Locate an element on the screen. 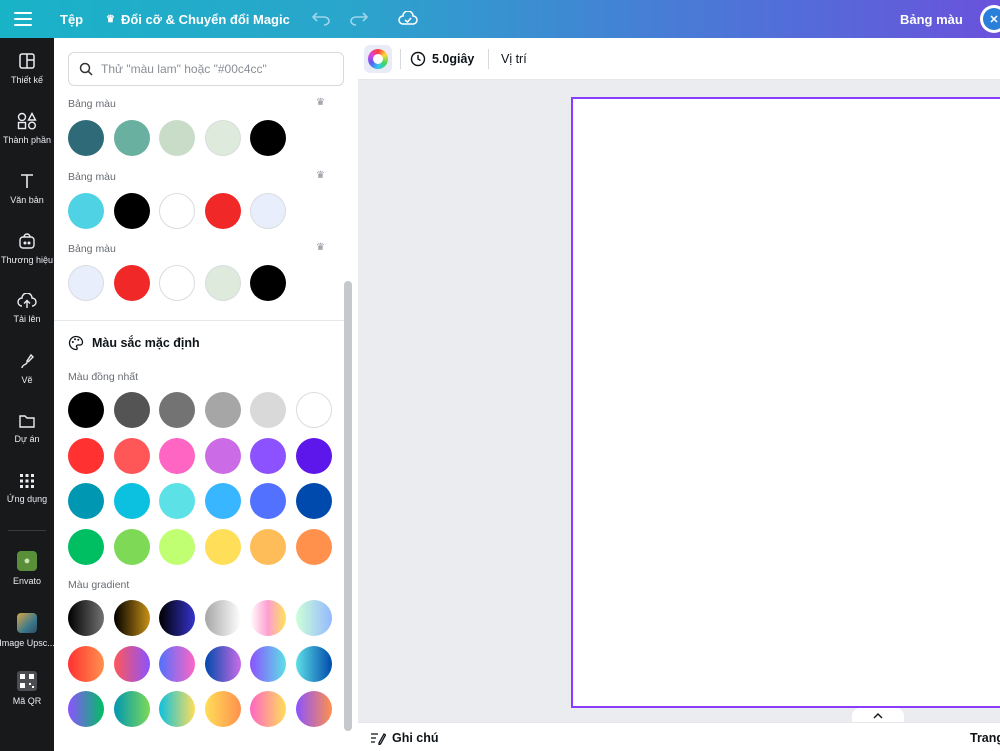 The height and width of the screenshot is (751, 1000). rail-item-envato: ● Envato is located at coordinates (27, 568).